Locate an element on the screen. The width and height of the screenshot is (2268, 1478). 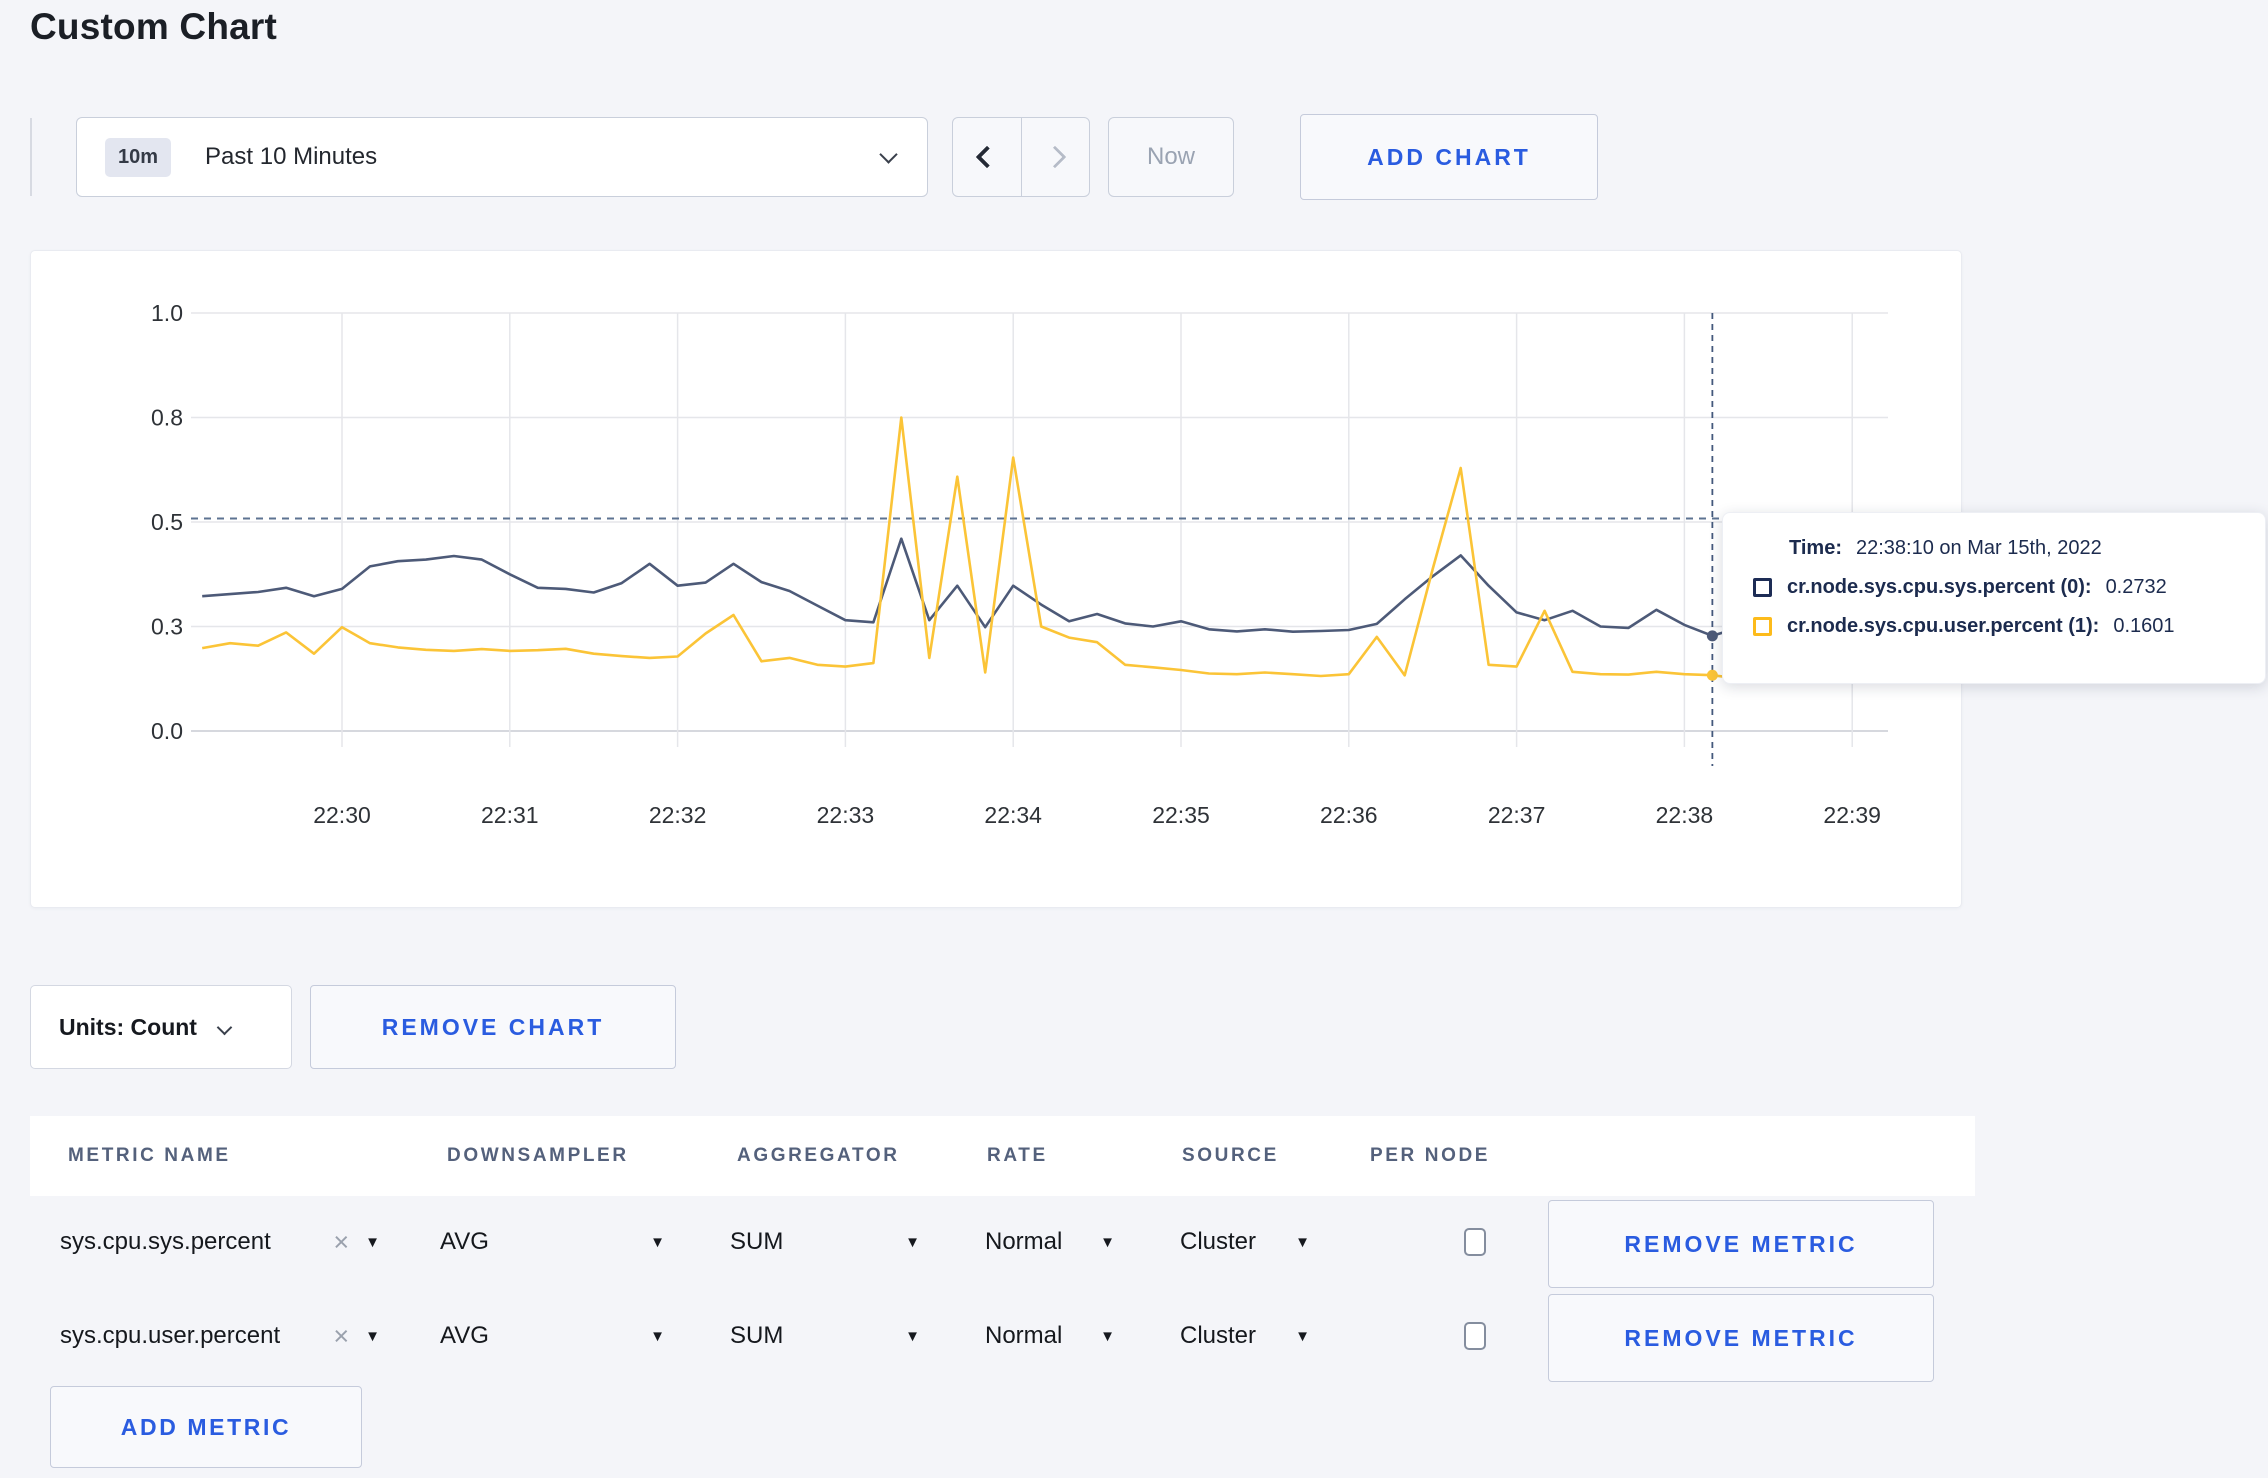
svg-text: 22:30 is located at coordinates (342, 815).